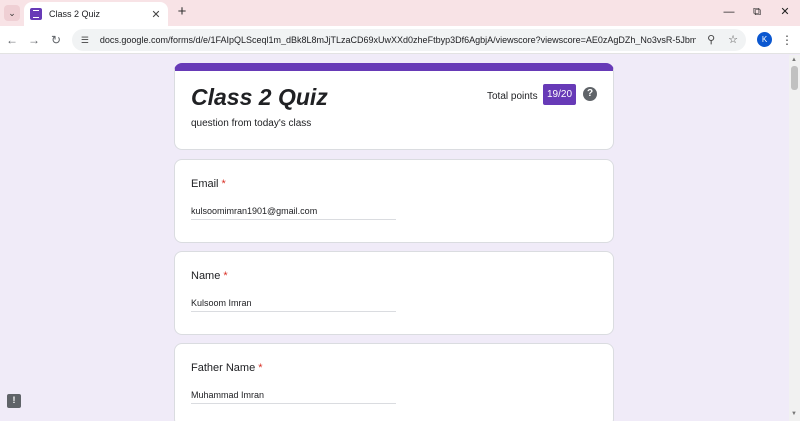 This screenshot has width=800, height=421. I want to click on browser-tab: Class 2 Quiz ✕, so click(96, 14).